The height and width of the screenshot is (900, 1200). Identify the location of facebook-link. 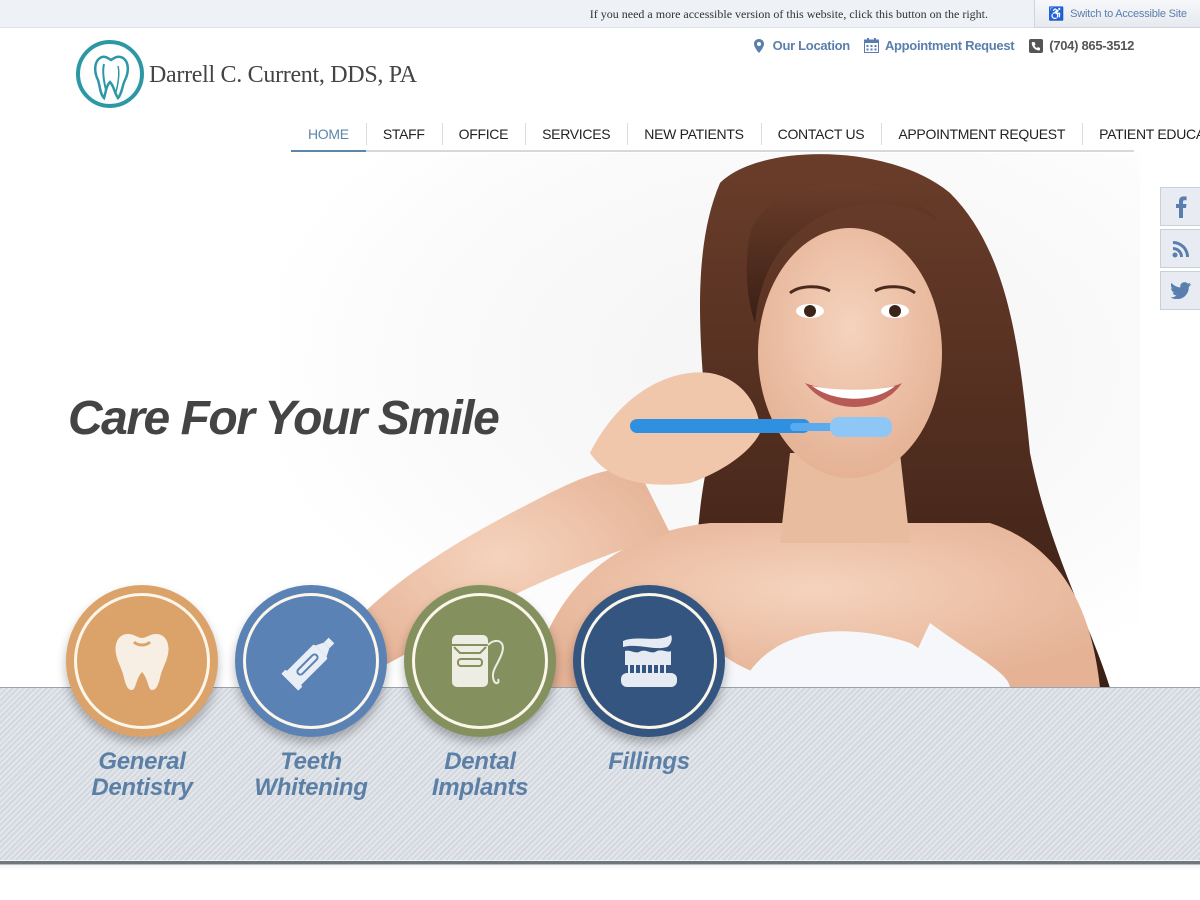
(1180, 206).